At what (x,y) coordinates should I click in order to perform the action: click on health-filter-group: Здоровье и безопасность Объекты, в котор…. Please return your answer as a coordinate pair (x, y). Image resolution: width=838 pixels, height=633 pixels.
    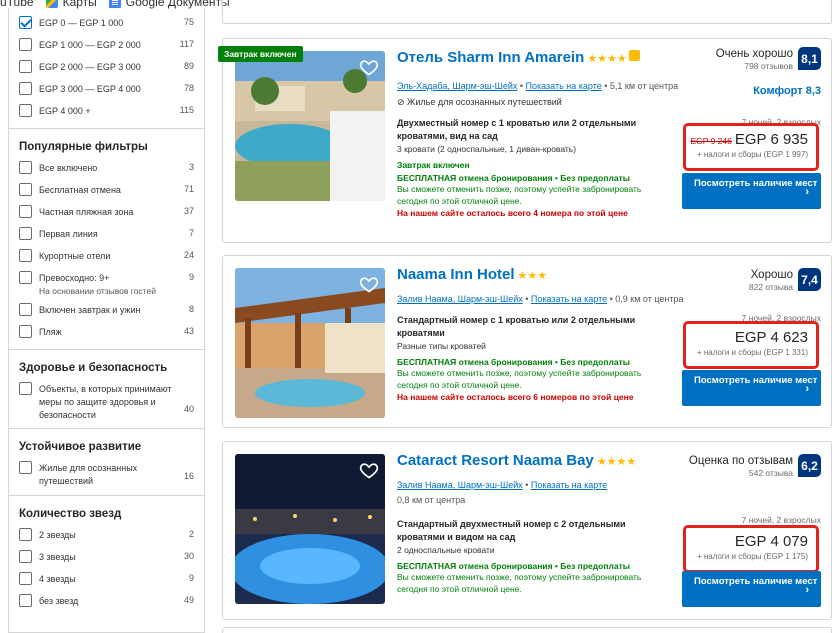
    Looking at the image, I should click on (106, 389).